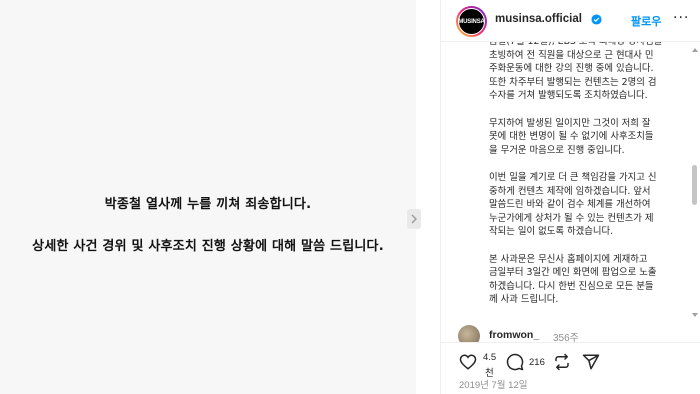 The width and height of the screenshot is (700, 394). I want to click on post-image-line-1: 박종철 열사께 누를 끼쳐 죄송합니다., so click(208, 204).